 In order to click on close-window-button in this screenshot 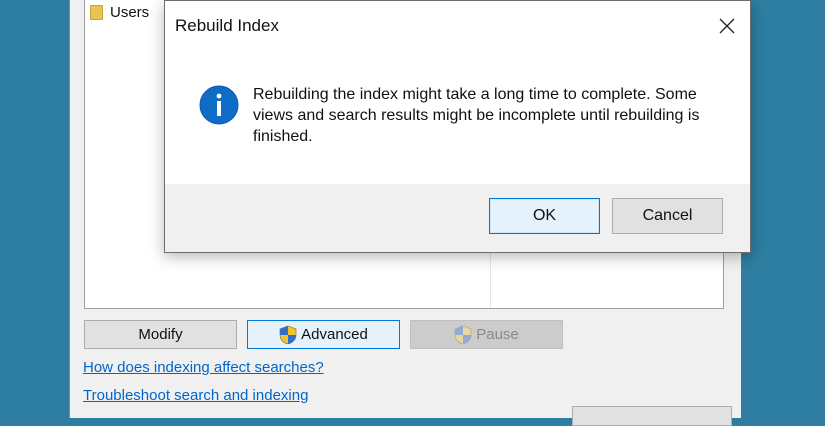, I will do `click(652, 416)`.